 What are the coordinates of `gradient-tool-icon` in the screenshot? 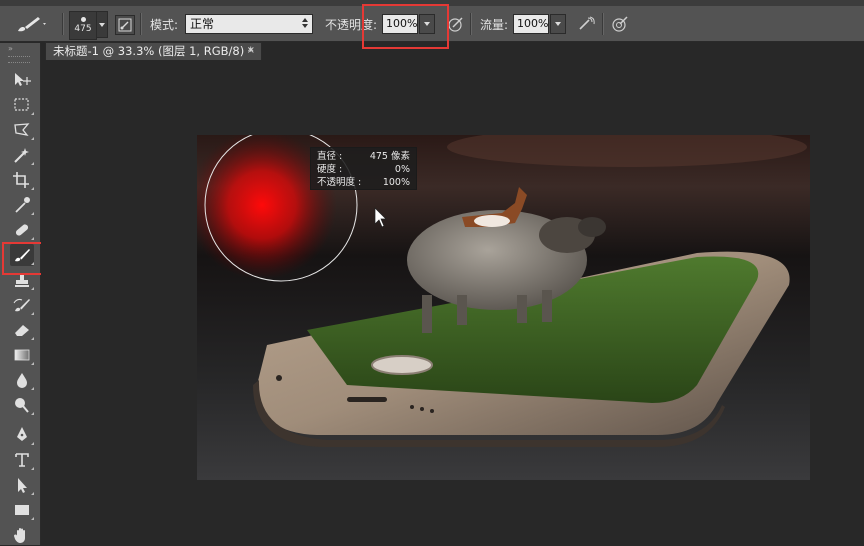 It's located at (22, 355).